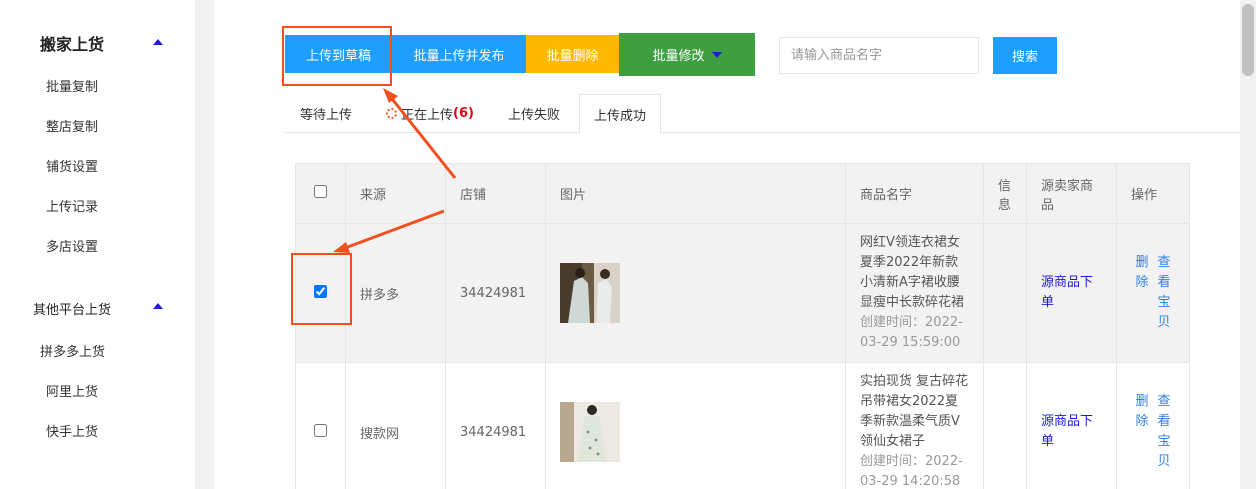  I want to click on sidebar-item-distribution-settings: 铺货设置, so click(72, 165).